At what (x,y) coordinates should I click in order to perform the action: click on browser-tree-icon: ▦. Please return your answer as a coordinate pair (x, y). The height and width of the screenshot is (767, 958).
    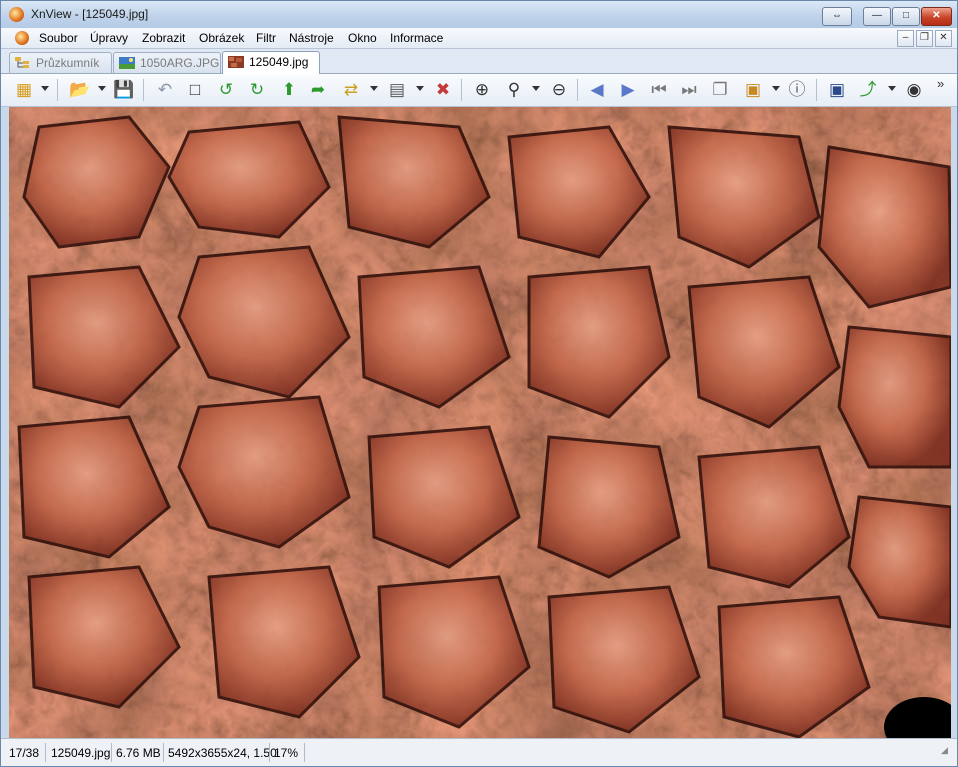
    Looking at the image, I should click on (24, 89).